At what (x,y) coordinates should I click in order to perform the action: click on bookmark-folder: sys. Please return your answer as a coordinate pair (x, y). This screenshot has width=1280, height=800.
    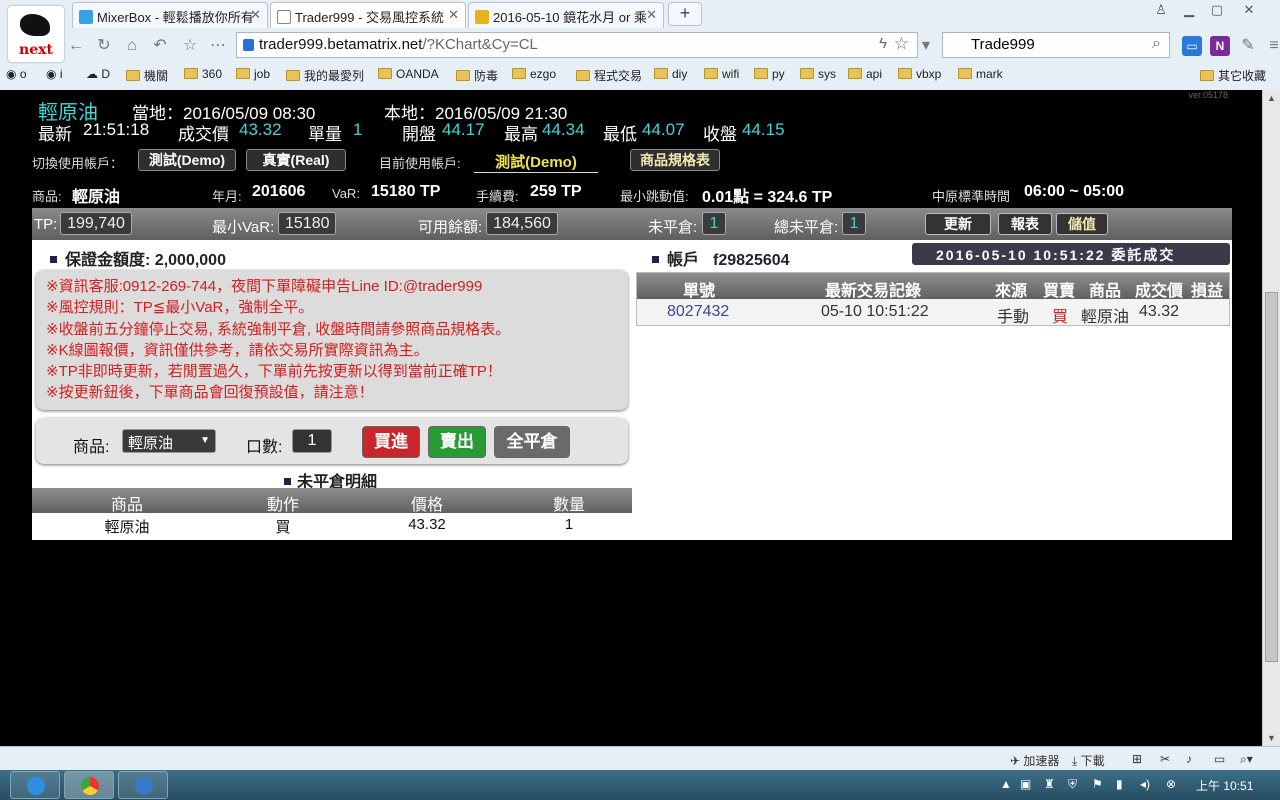
    Looking at the image, I should click on (818, 74).